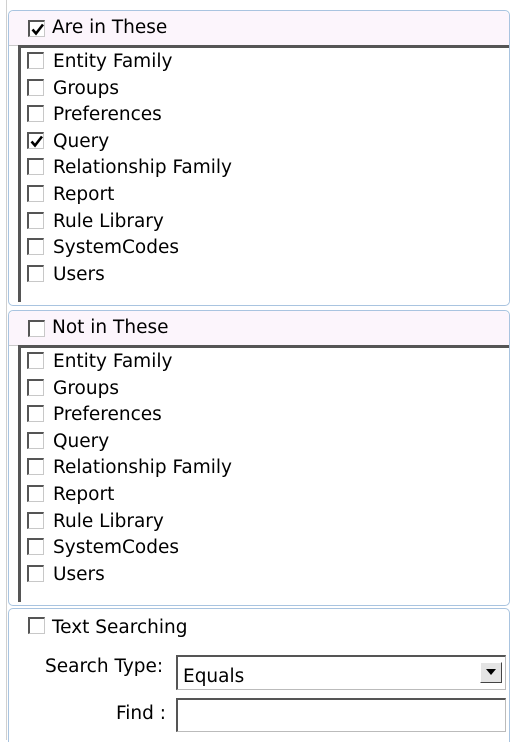  I want to click on are-in-these-item-label: Preferences, so click(107, 115).